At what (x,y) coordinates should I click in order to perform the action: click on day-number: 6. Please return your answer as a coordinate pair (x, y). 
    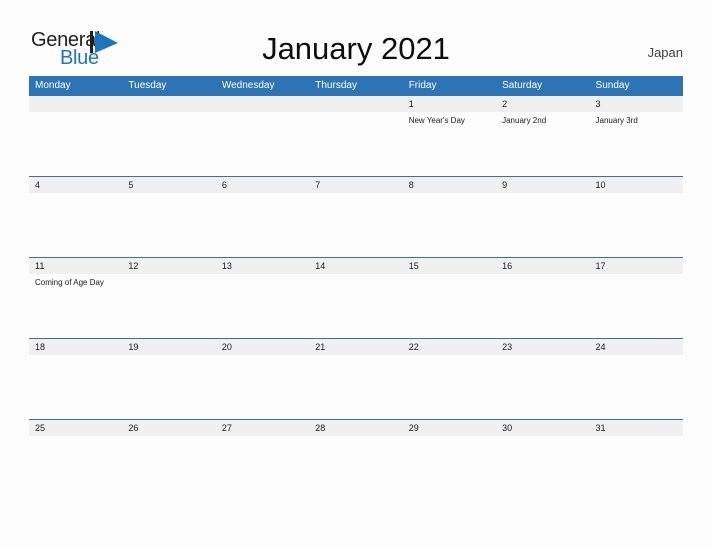
    Looking at the image, I should click on (262, 185).